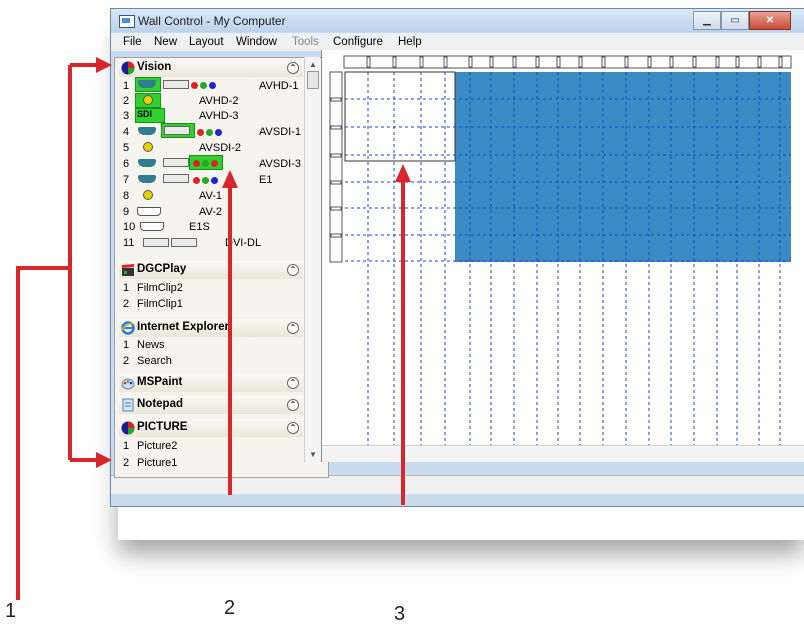 The height and width of the screenshot is (628, 804). What do you see at coordinates (160, 404) in the screenshot?
I see `group-title-notepad: Notepad` at bounding box center [160, 404].